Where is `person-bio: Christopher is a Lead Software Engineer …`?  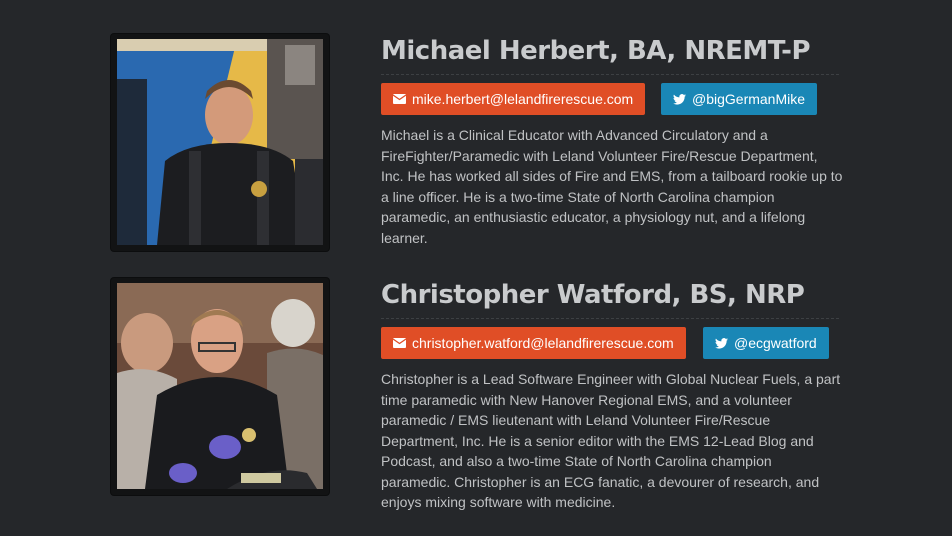
person-bio: Christopher is a Lead Software Engineer … is located at coordinates (611, 440).